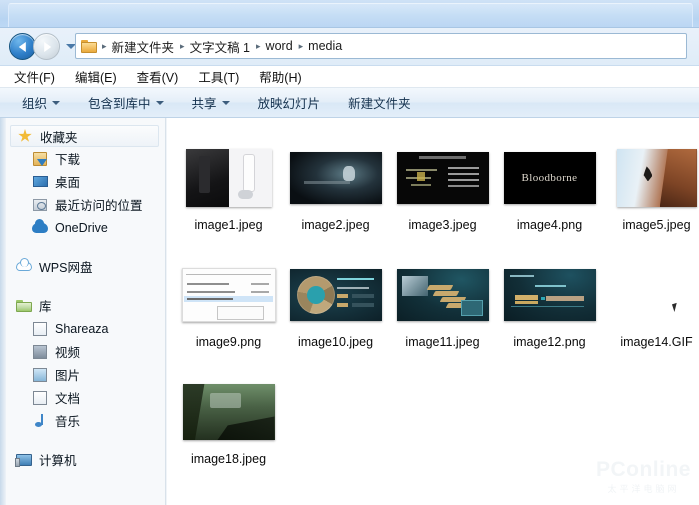 This screenshot has height=505, width=699. What do you see at coordinates (280, 76) in the screenshot?
I see `menu-help: 帮助(H)` at bounding box center [280, 76].